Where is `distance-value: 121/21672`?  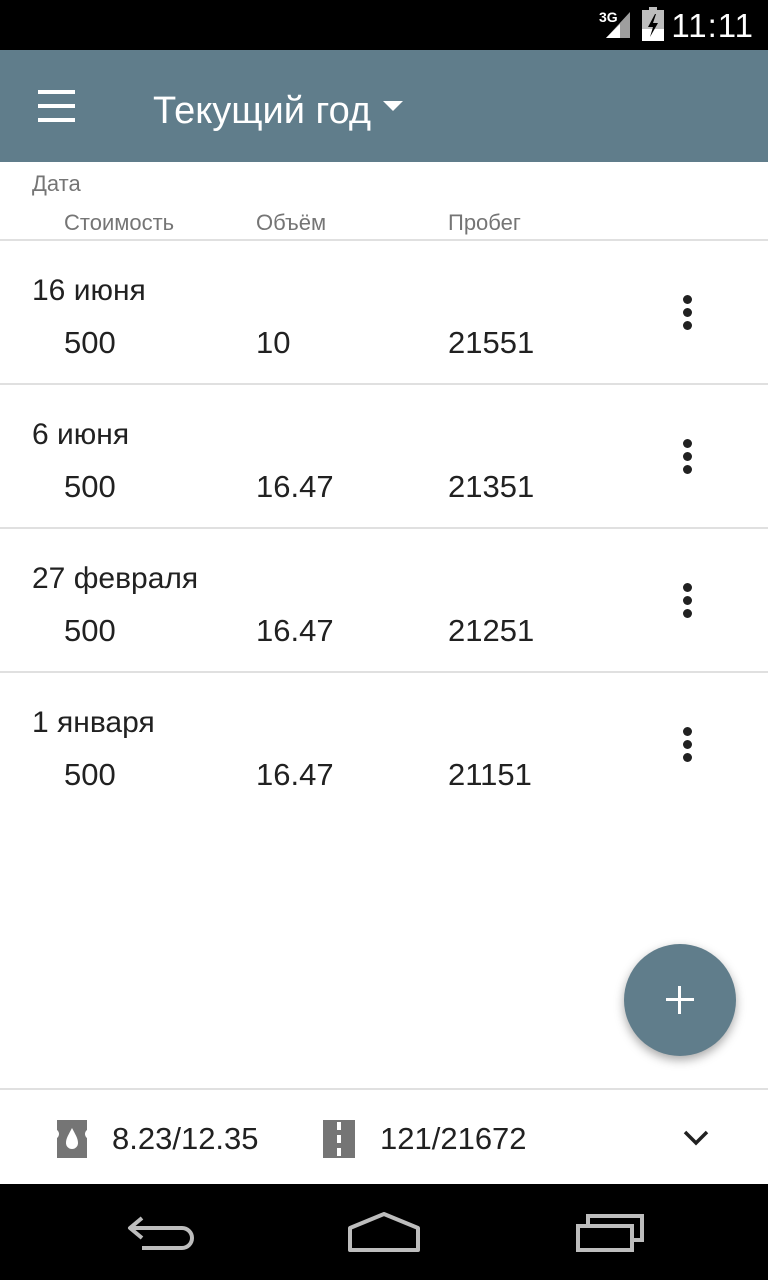
distance-value: 121/21672 is located at coordinates (453, 1138).